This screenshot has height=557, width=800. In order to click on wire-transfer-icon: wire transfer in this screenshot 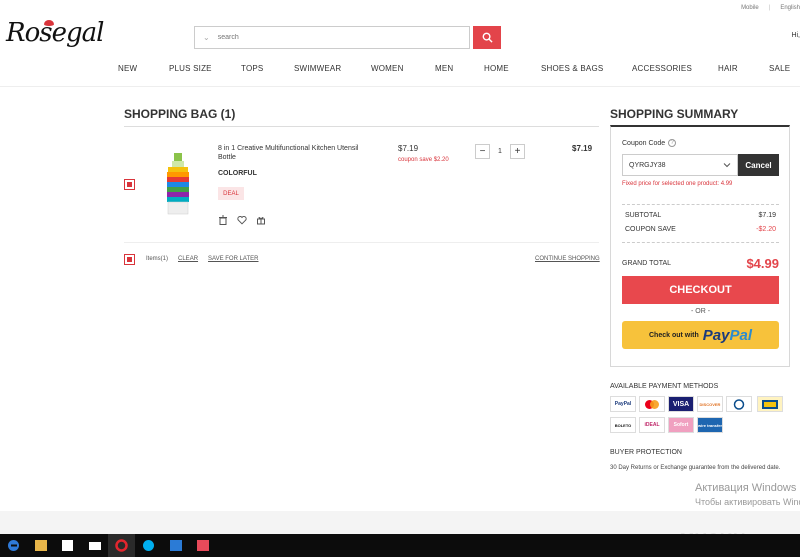, I will do `click(710, 425)`.